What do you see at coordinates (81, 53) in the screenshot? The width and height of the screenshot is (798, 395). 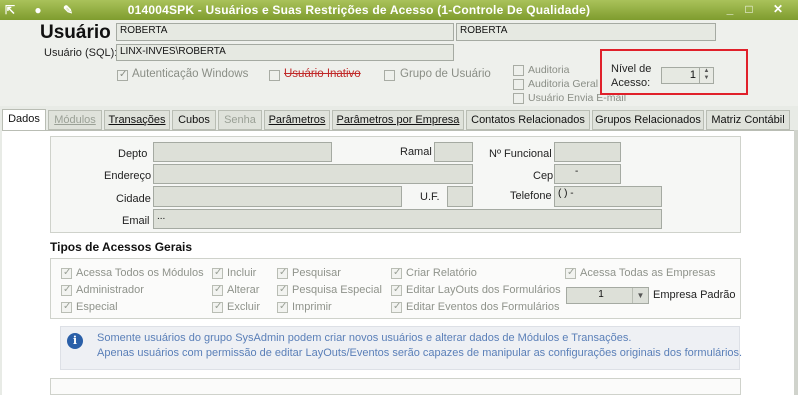 I see `usuario-sql-label: Usuário (SQL):` at bounding box center [81, 53].